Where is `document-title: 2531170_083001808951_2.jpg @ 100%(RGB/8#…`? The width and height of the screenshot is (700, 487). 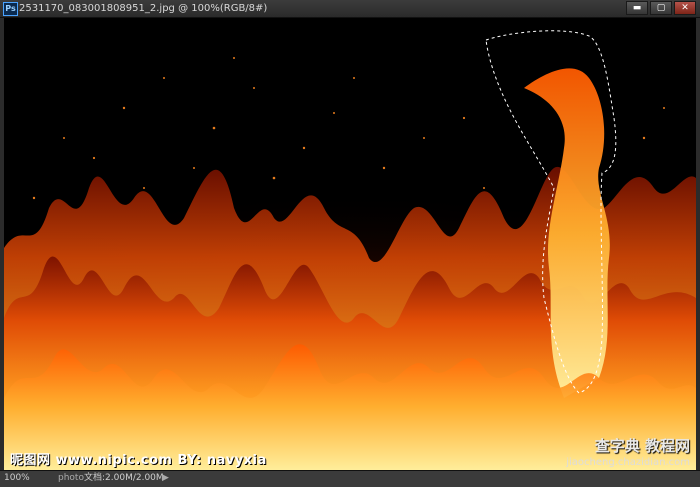 document-title: 2531170_083001808951_2.jpg @ 100%(RGB/8#… is located at coordinates (143, 8).